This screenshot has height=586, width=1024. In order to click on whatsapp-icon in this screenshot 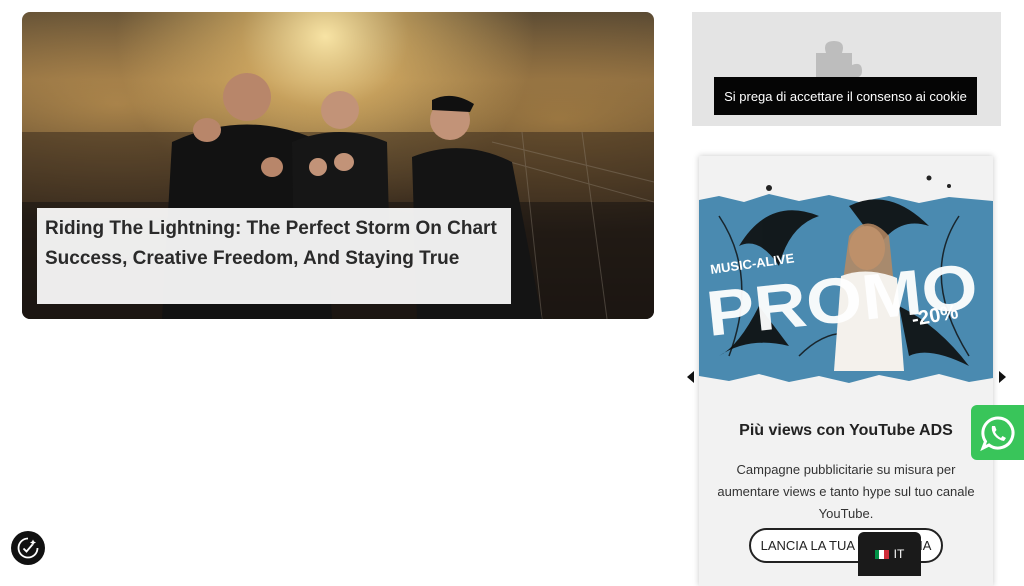, I will do `click(996, 433)`.